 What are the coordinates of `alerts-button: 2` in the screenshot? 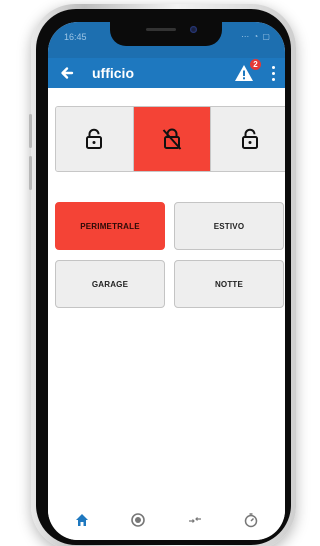 It's located at (247, 71).